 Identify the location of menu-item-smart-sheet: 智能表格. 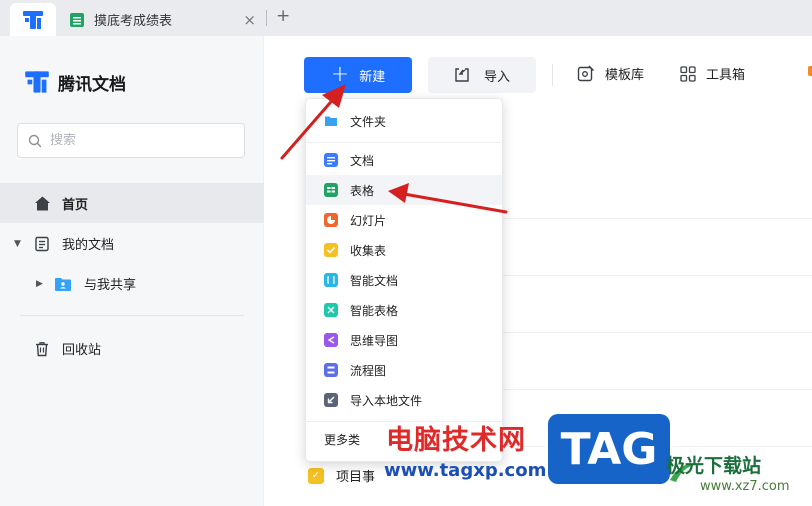
(404, 310).